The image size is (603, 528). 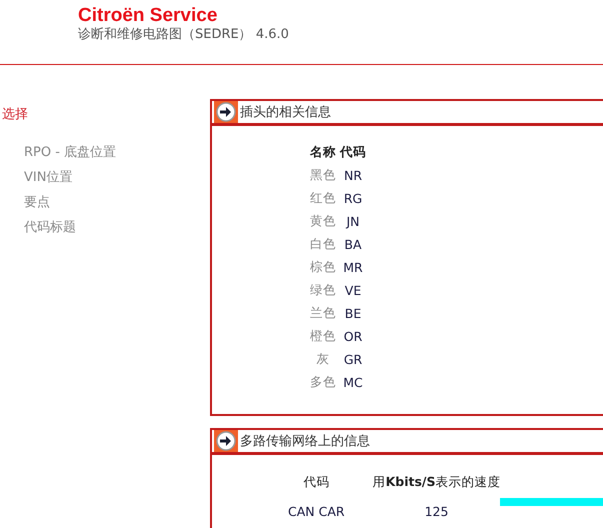 I want to click on table-cell-text: BE, so click(x=353, y=314).